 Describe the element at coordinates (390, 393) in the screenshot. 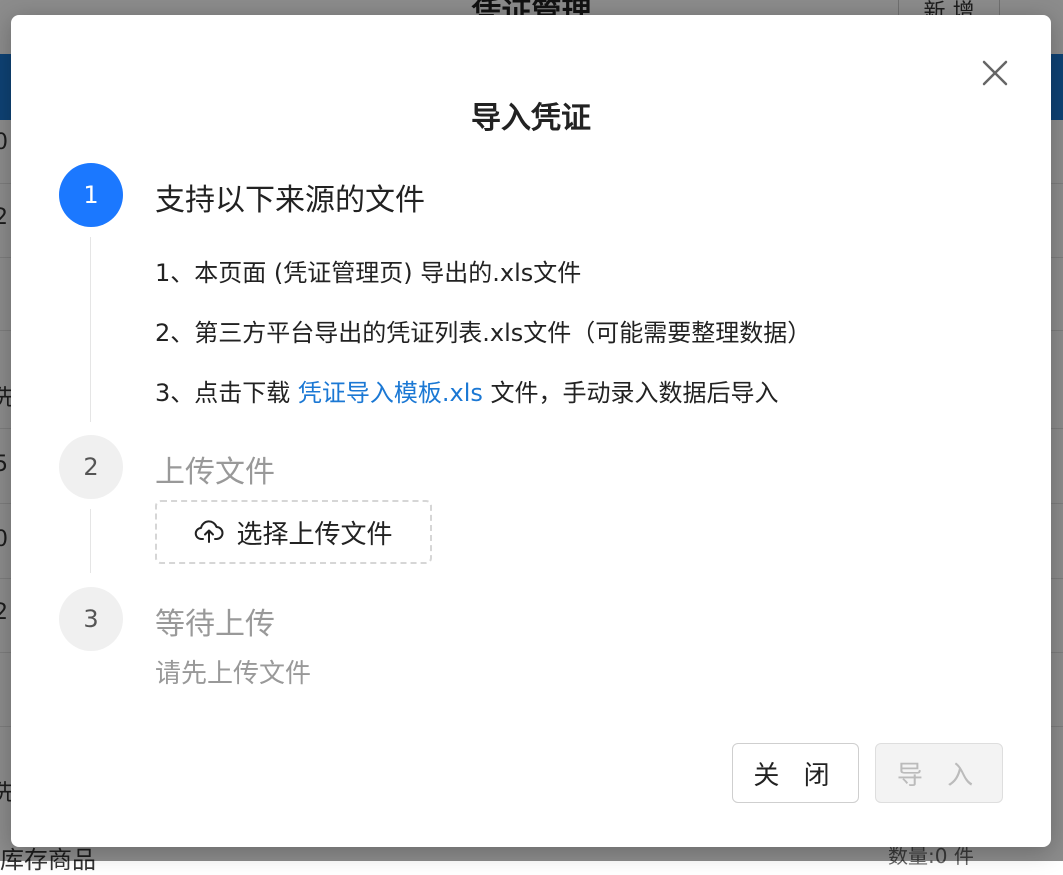

I see `download-template-link: 凭证导入模板.xls` at that location.